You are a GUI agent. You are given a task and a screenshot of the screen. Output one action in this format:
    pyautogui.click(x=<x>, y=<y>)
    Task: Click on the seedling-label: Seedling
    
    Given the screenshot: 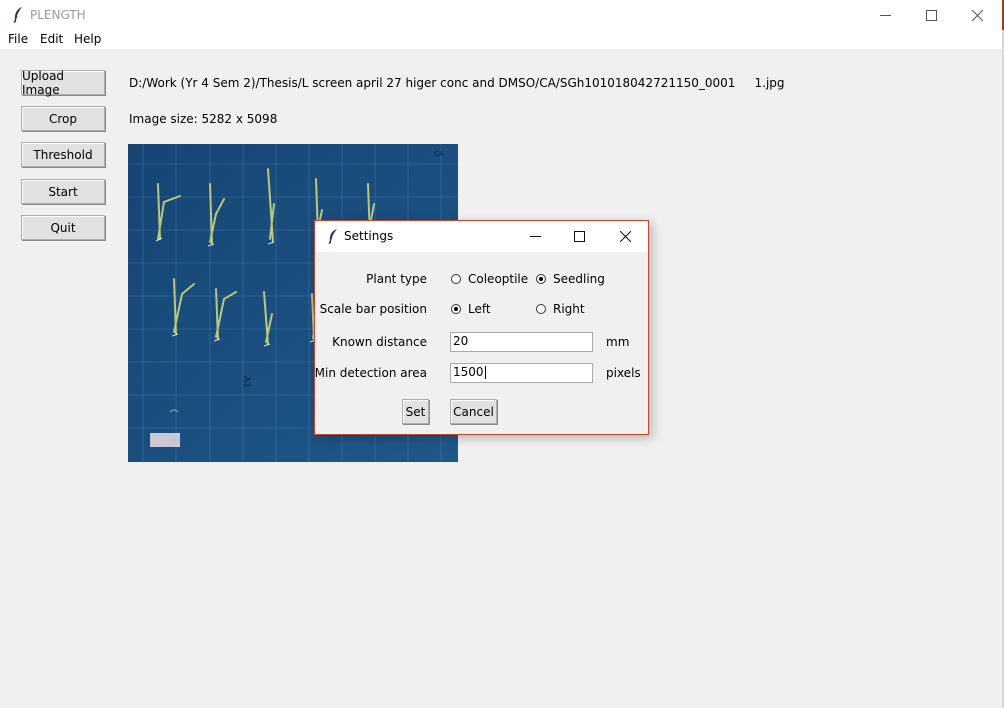 What is the action you would take?
    pyautogui.click(x=579, y=279)
    